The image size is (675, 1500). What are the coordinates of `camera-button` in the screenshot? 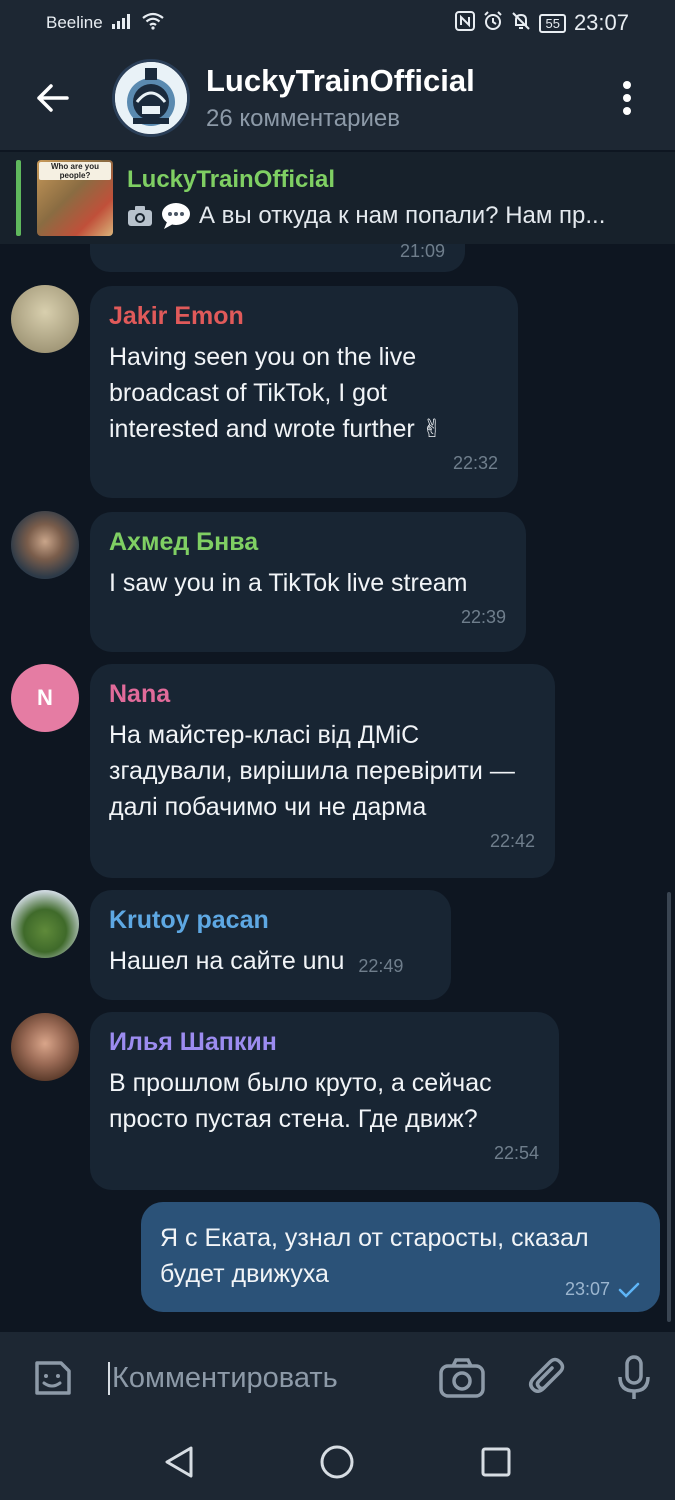 It's located at (462, 1378).